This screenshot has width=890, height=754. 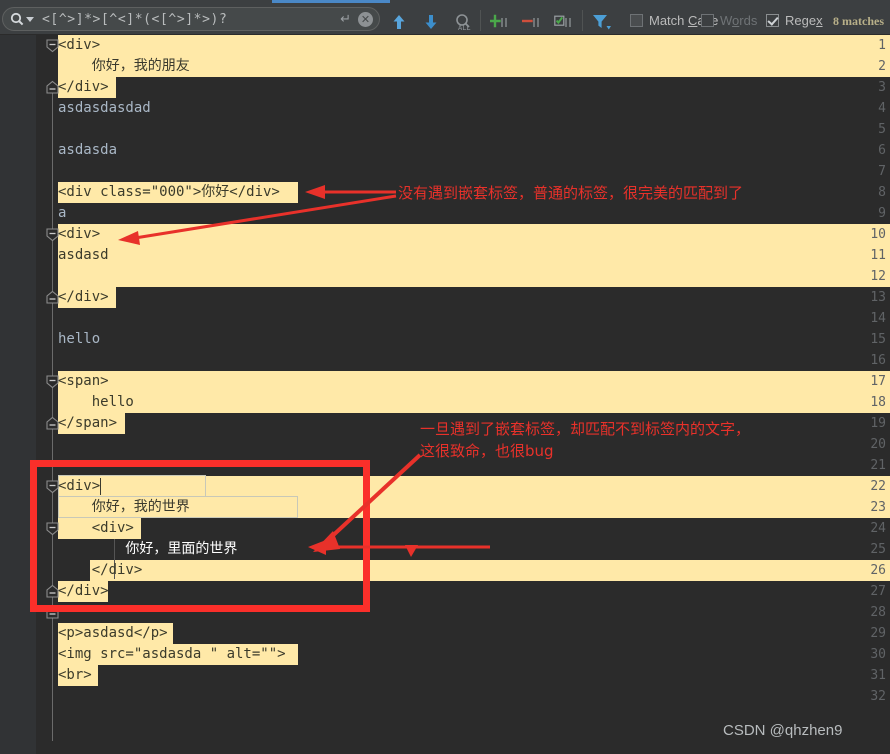 What do you see at coordinates (878, 633) in the screenshot?
I see `line-number: 29` at bounding box center [878, 633].